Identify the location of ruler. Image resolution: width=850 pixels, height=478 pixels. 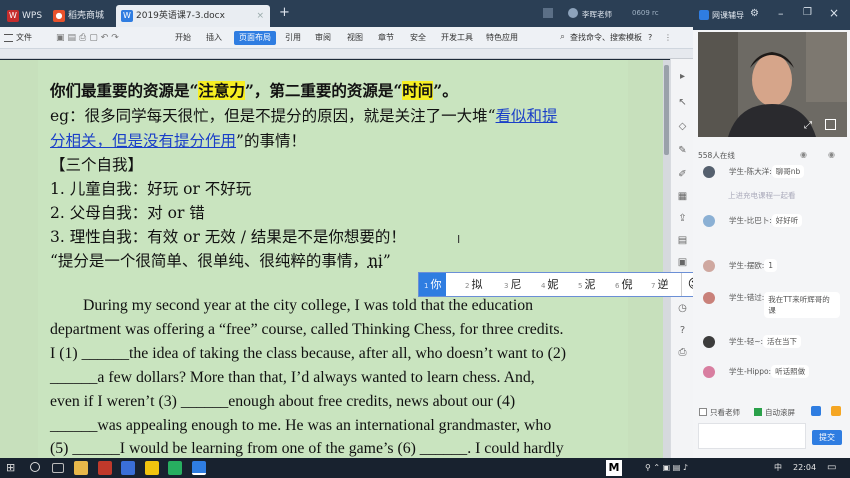
(346, 54).